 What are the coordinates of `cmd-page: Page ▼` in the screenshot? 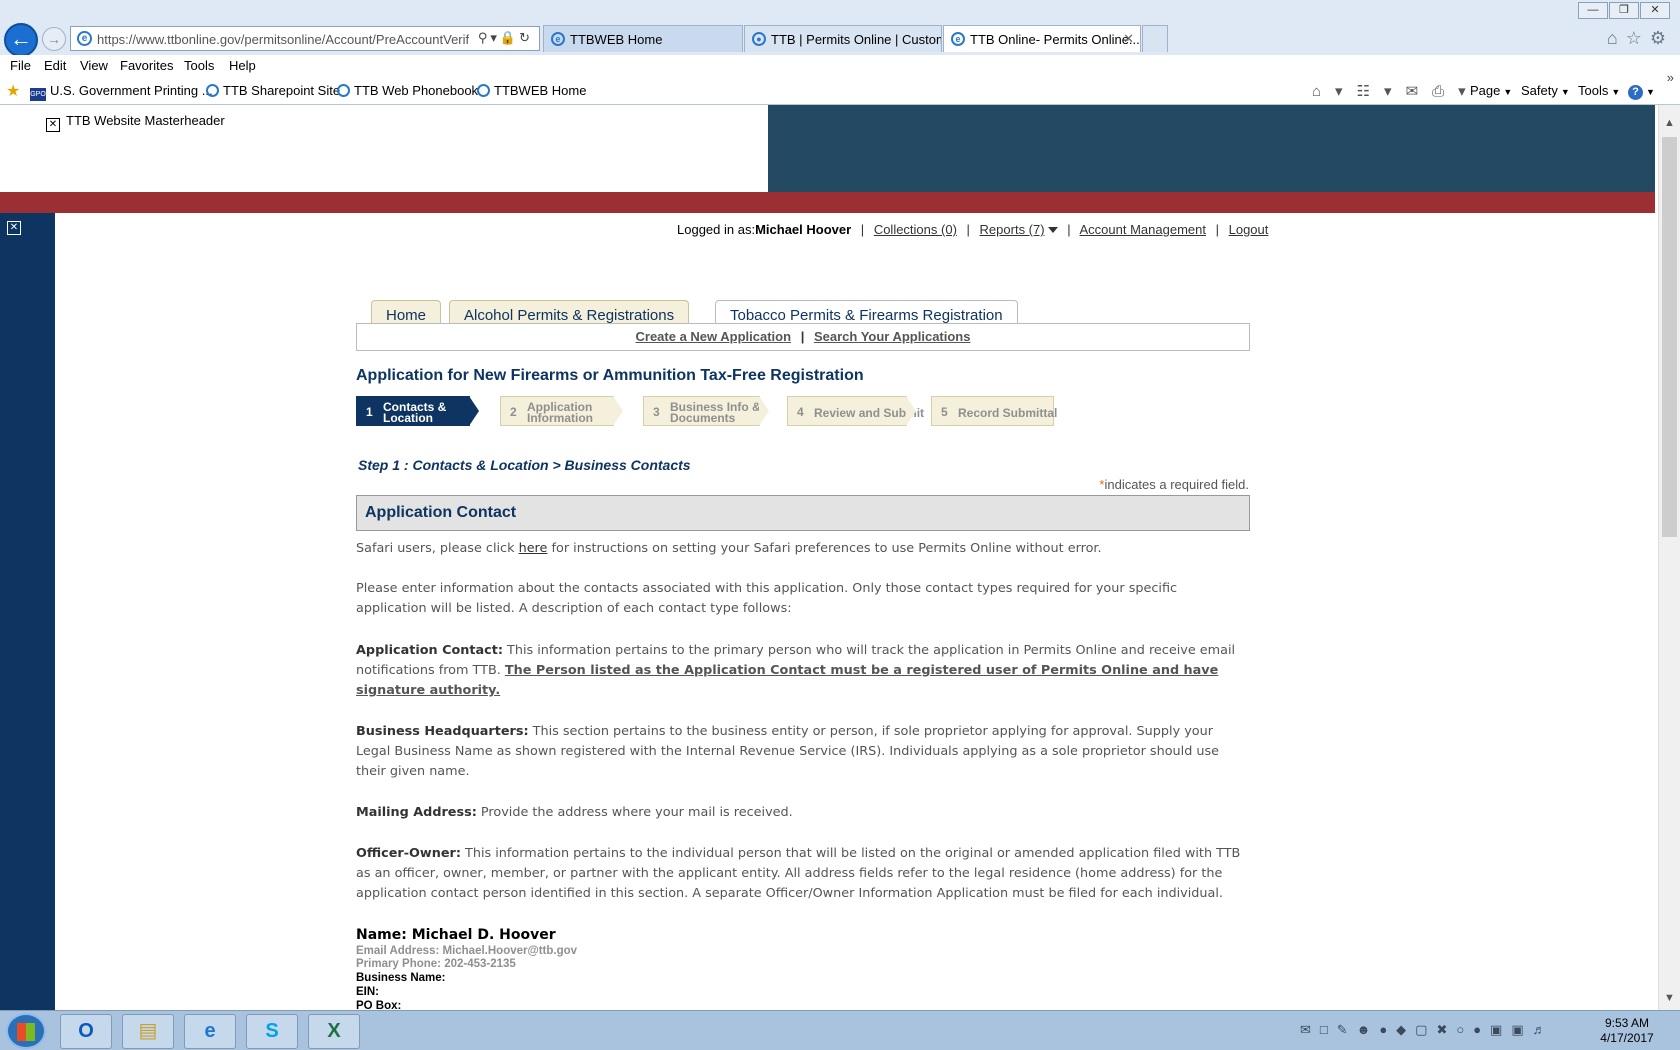 It's located at (1491, 90).